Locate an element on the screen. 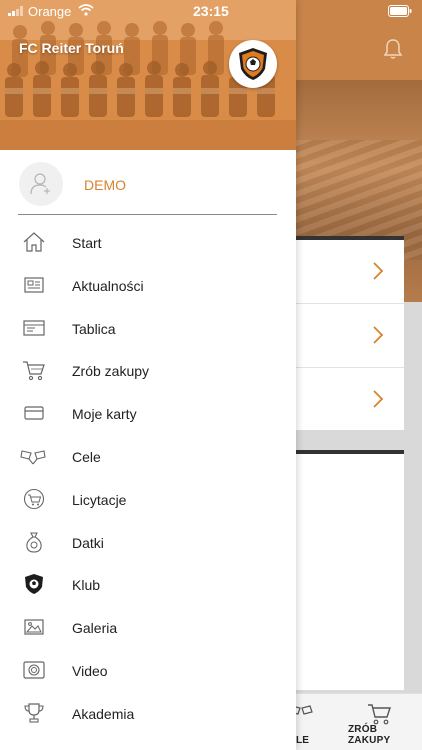  card-icon is located at coordinates (34, 413).